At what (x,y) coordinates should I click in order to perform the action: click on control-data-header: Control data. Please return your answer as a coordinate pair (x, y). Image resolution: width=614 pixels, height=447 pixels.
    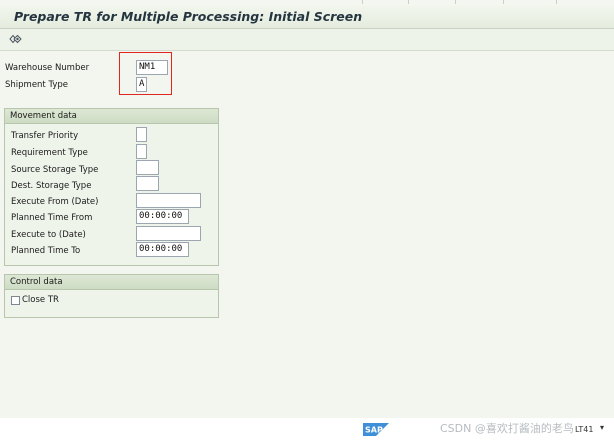
    Looking at the image, I should click on (111, 282).